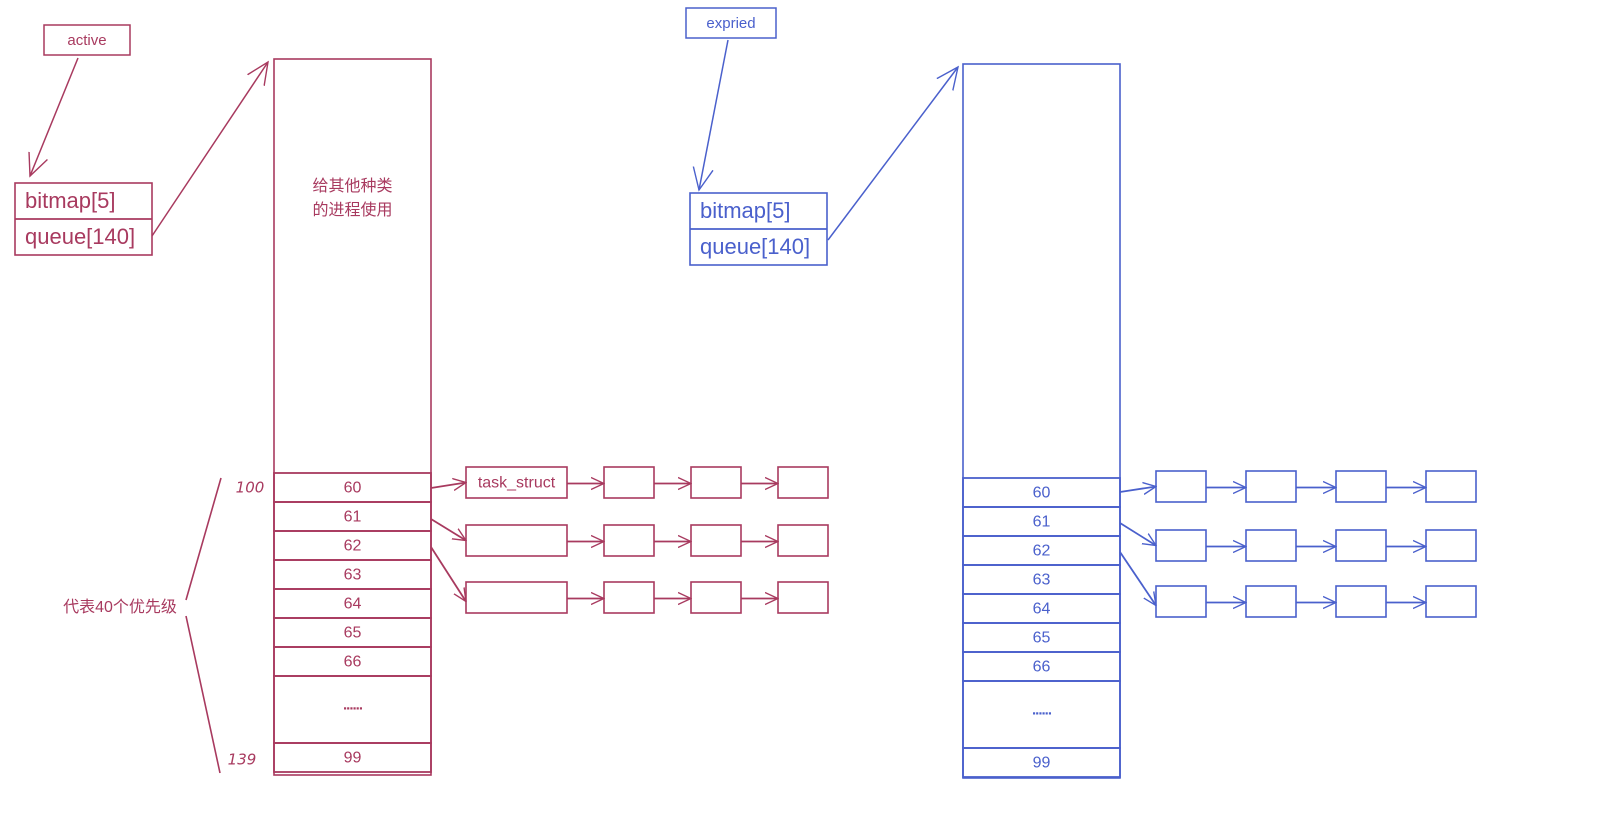 The width and height of the screenshot is (1610, 815). What do you see at coordinates (1041, 421) in the screenshot?
I see `expired-queue-array: 60 61 62 63 64 65 66...... 99` at bounding box center [1041, 421].